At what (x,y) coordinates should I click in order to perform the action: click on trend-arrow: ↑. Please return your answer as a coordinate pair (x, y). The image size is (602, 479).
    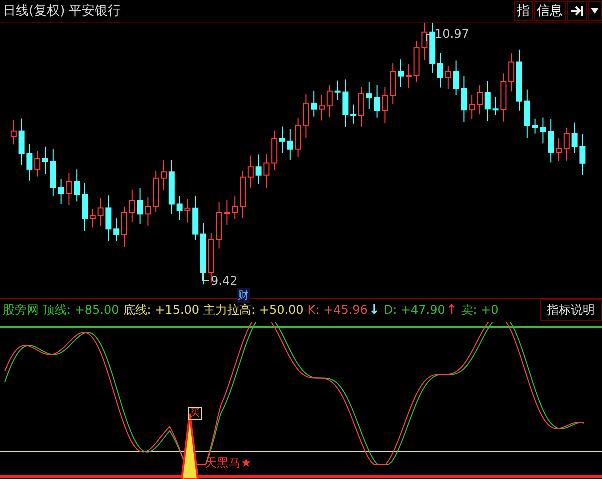
    Looking at the image, I should click on (452, 310).